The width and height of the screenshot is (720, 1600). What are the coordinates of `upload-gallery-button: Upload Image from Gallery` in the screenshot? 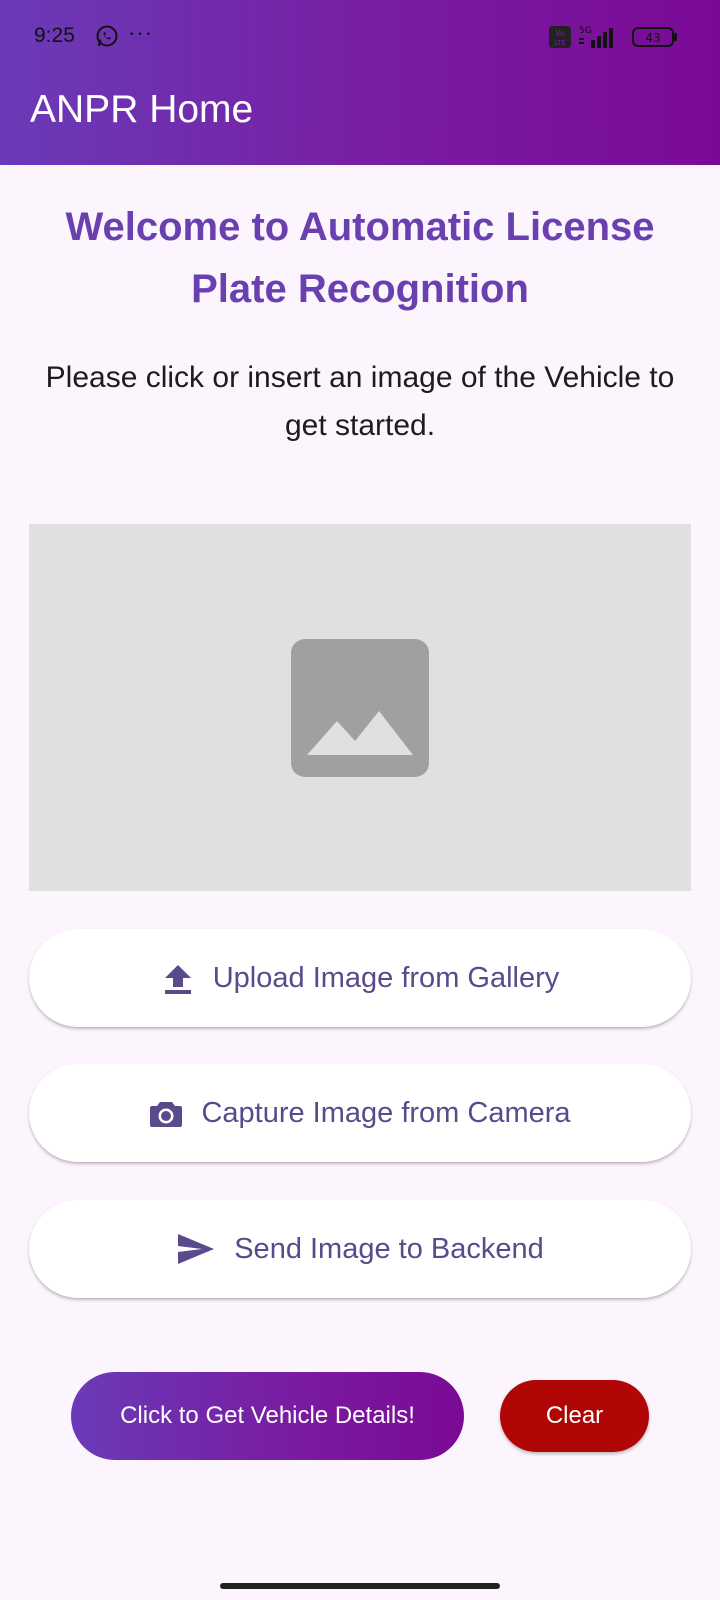 It's located at (360, 978).